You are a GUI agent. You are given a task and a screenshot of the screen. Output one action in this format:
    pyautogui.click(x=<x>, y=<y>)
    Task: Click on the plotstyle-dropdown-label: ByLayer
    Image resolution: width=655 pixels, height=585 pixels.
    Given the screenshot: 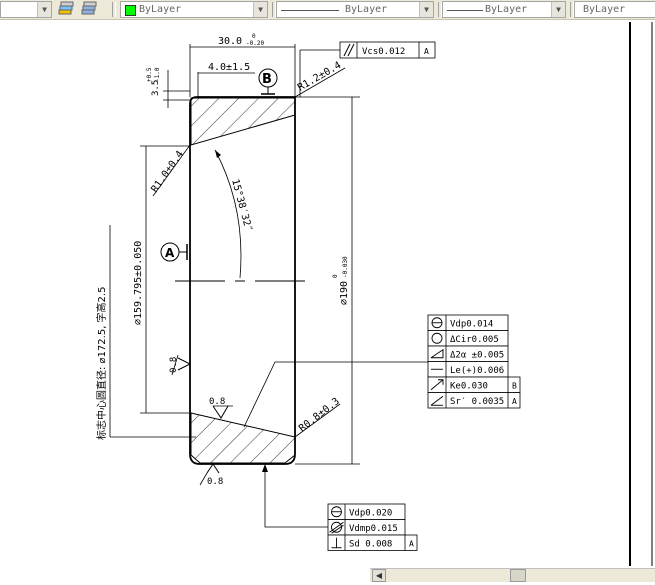 What is the action you would take?
    pyautogui.click(x=604, y=9)
    